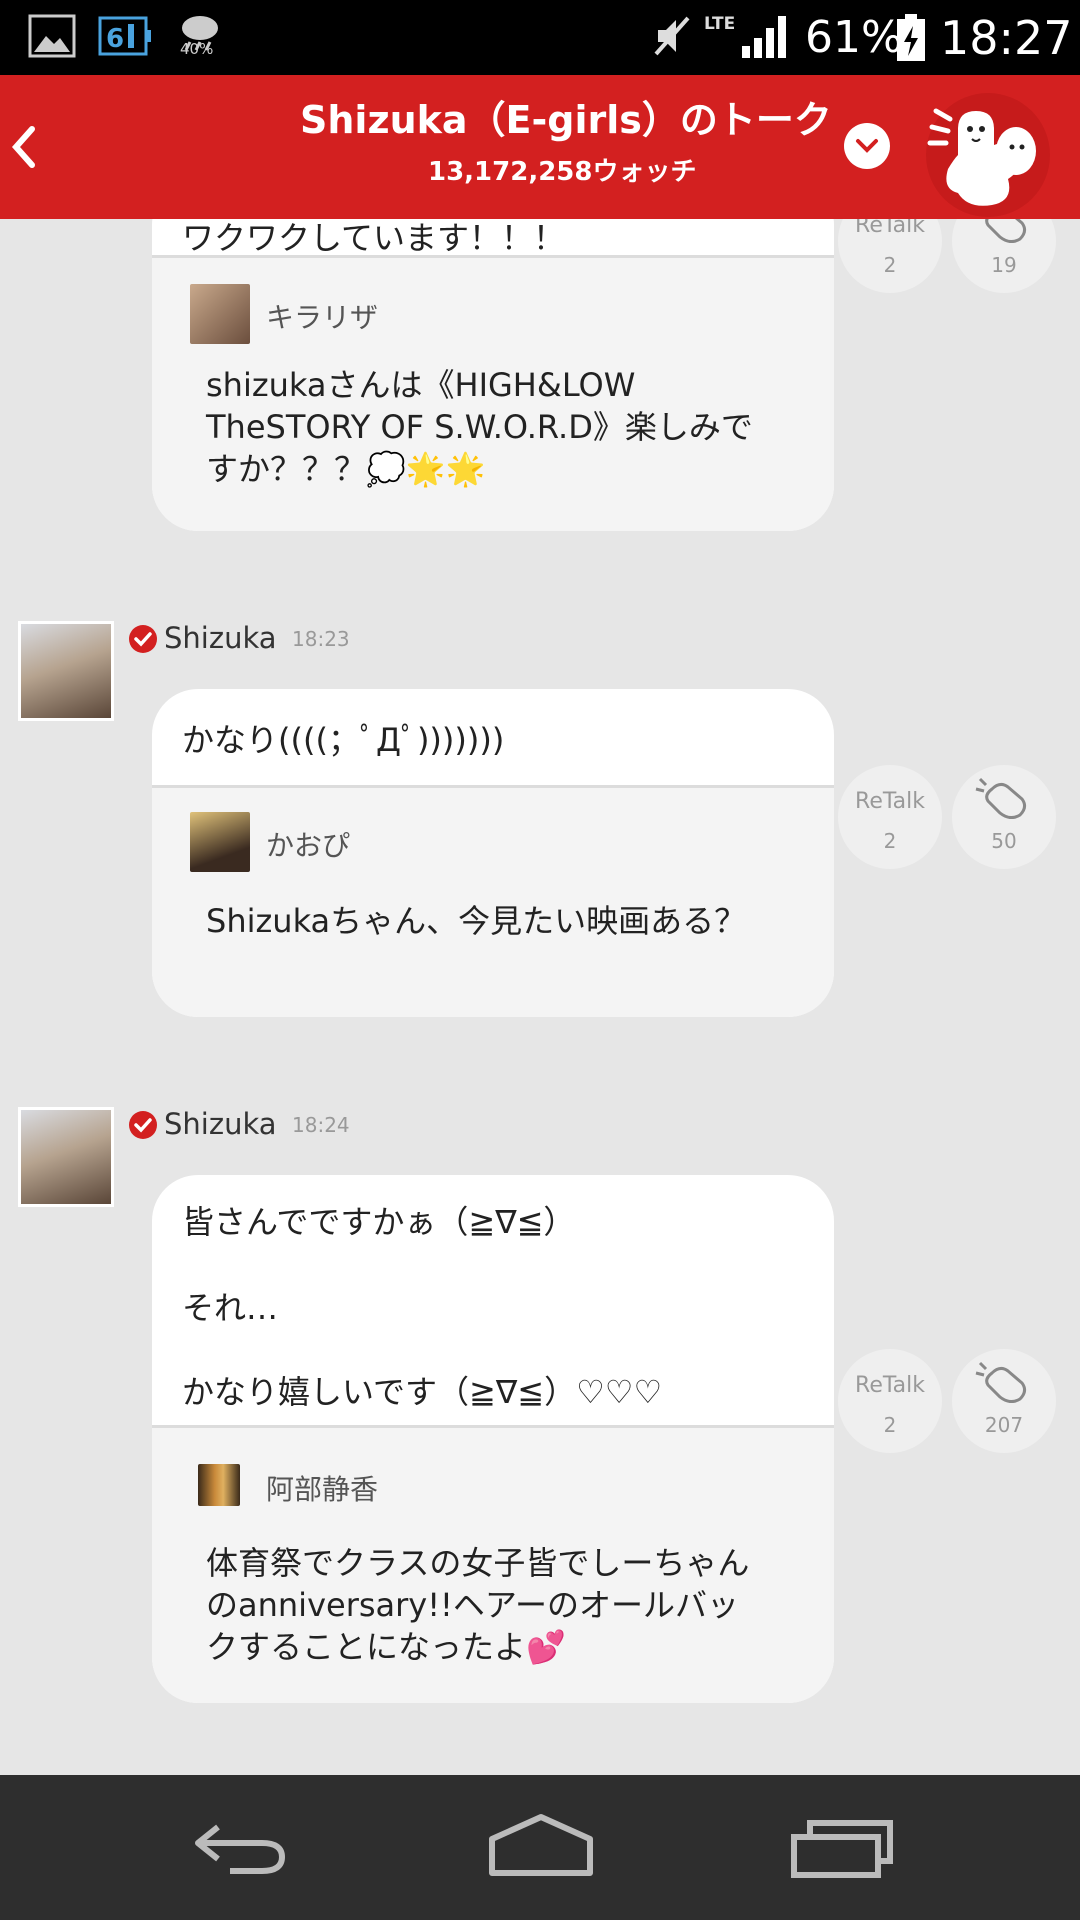 This screenshot has height=1920, width=1080. Describe the element at coordinates (988, 159) in the screenshot. I see `mascot-icon` at that location.